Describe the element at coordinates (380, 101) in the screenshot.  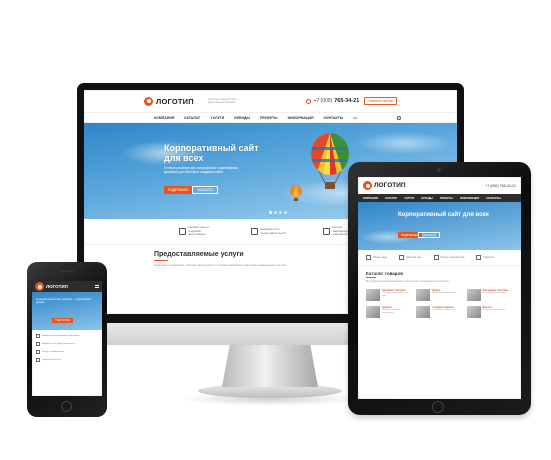
I see `callback-button: Заказать звонок` at that location.